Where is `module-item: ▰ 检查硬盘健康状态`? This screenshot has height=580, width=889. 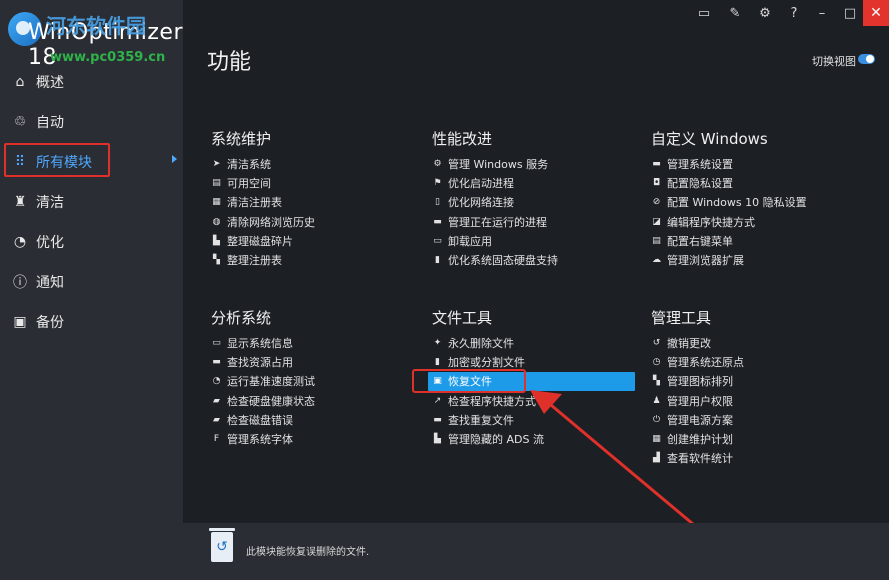
module-item: ▰ 检查硬盘健康状态 is located at coordinates (263, 400).